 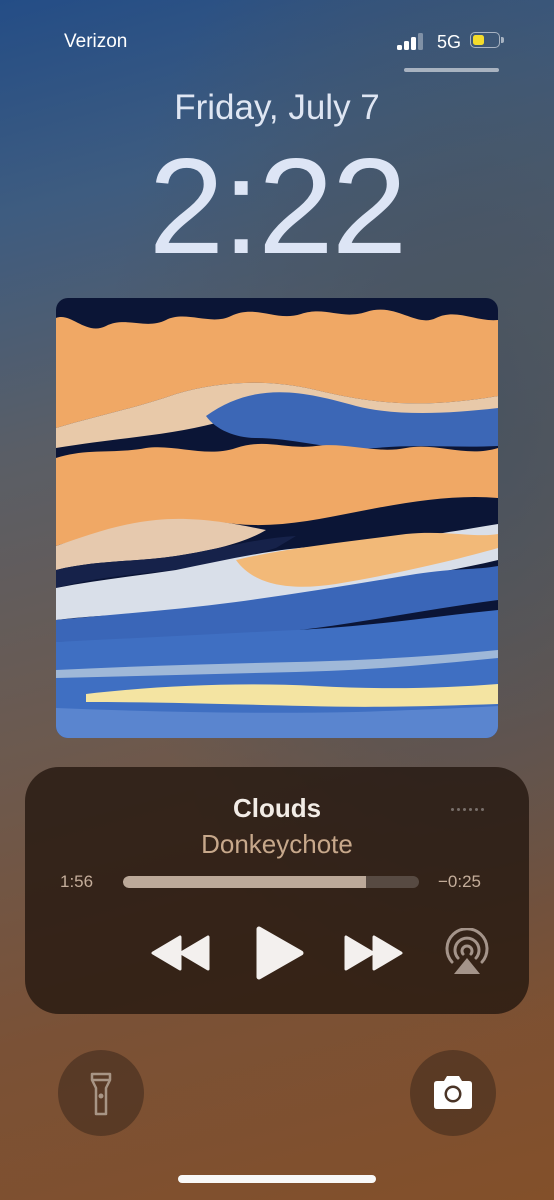 I want to click on network-type: 5G, so click(x=449, y=42).